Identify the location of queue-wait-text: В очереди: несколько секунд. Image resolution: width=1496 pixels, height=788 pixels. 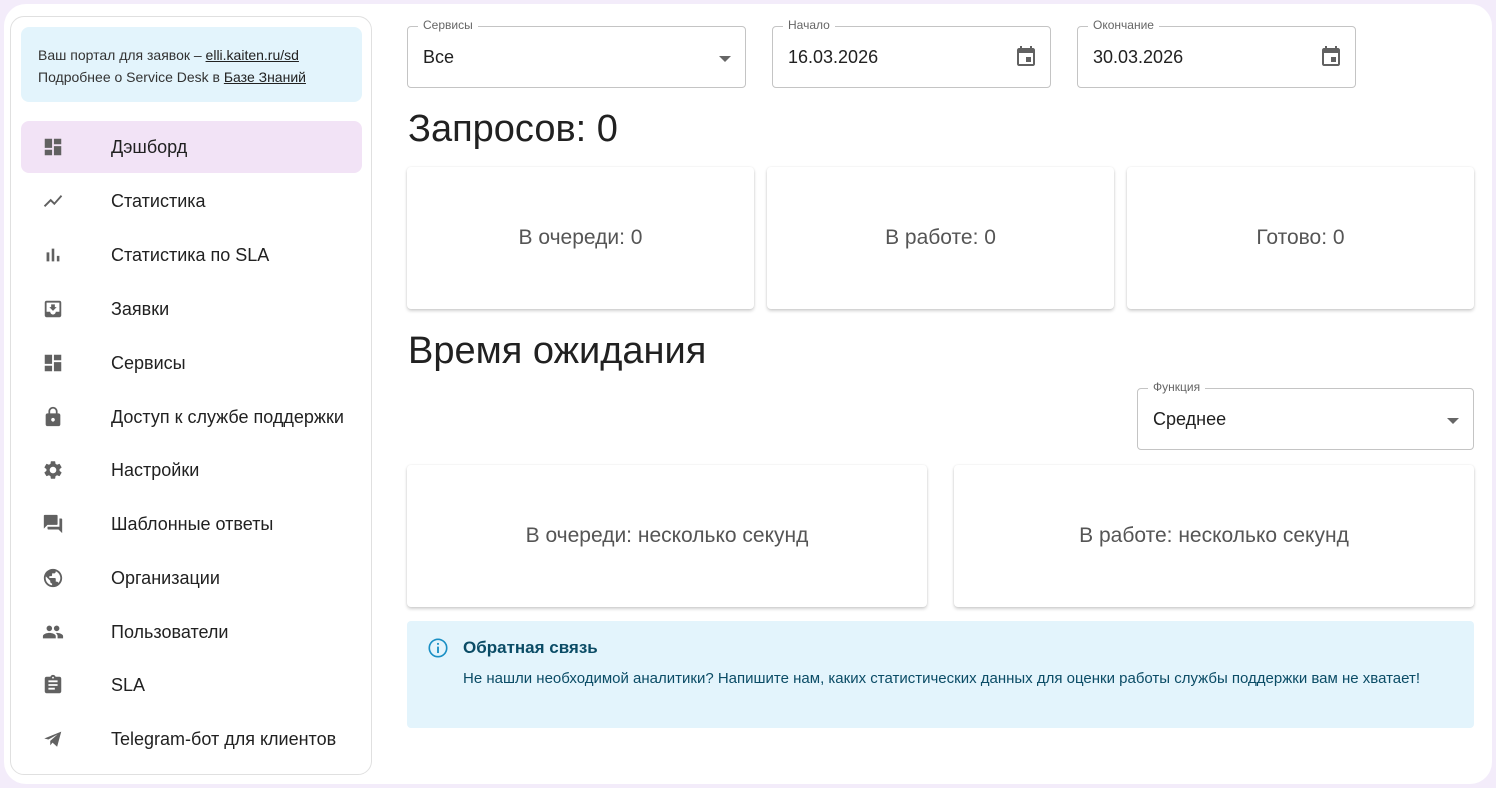
(667, 535).